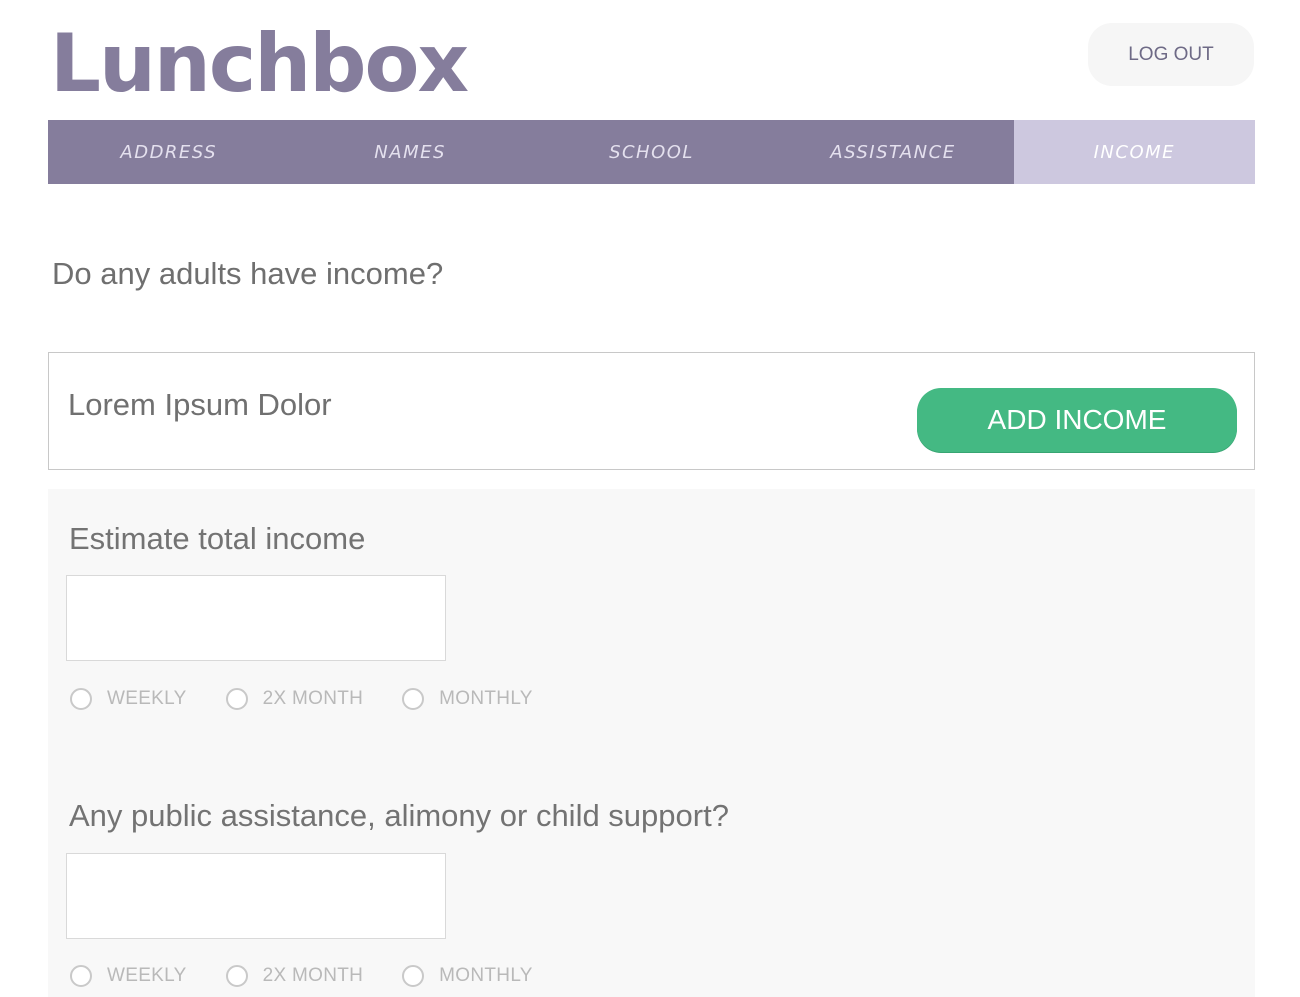 The image size is (1300, 997). I want to click on assistance-2x-month-radio: 2X MONTH, so click(294, 976).